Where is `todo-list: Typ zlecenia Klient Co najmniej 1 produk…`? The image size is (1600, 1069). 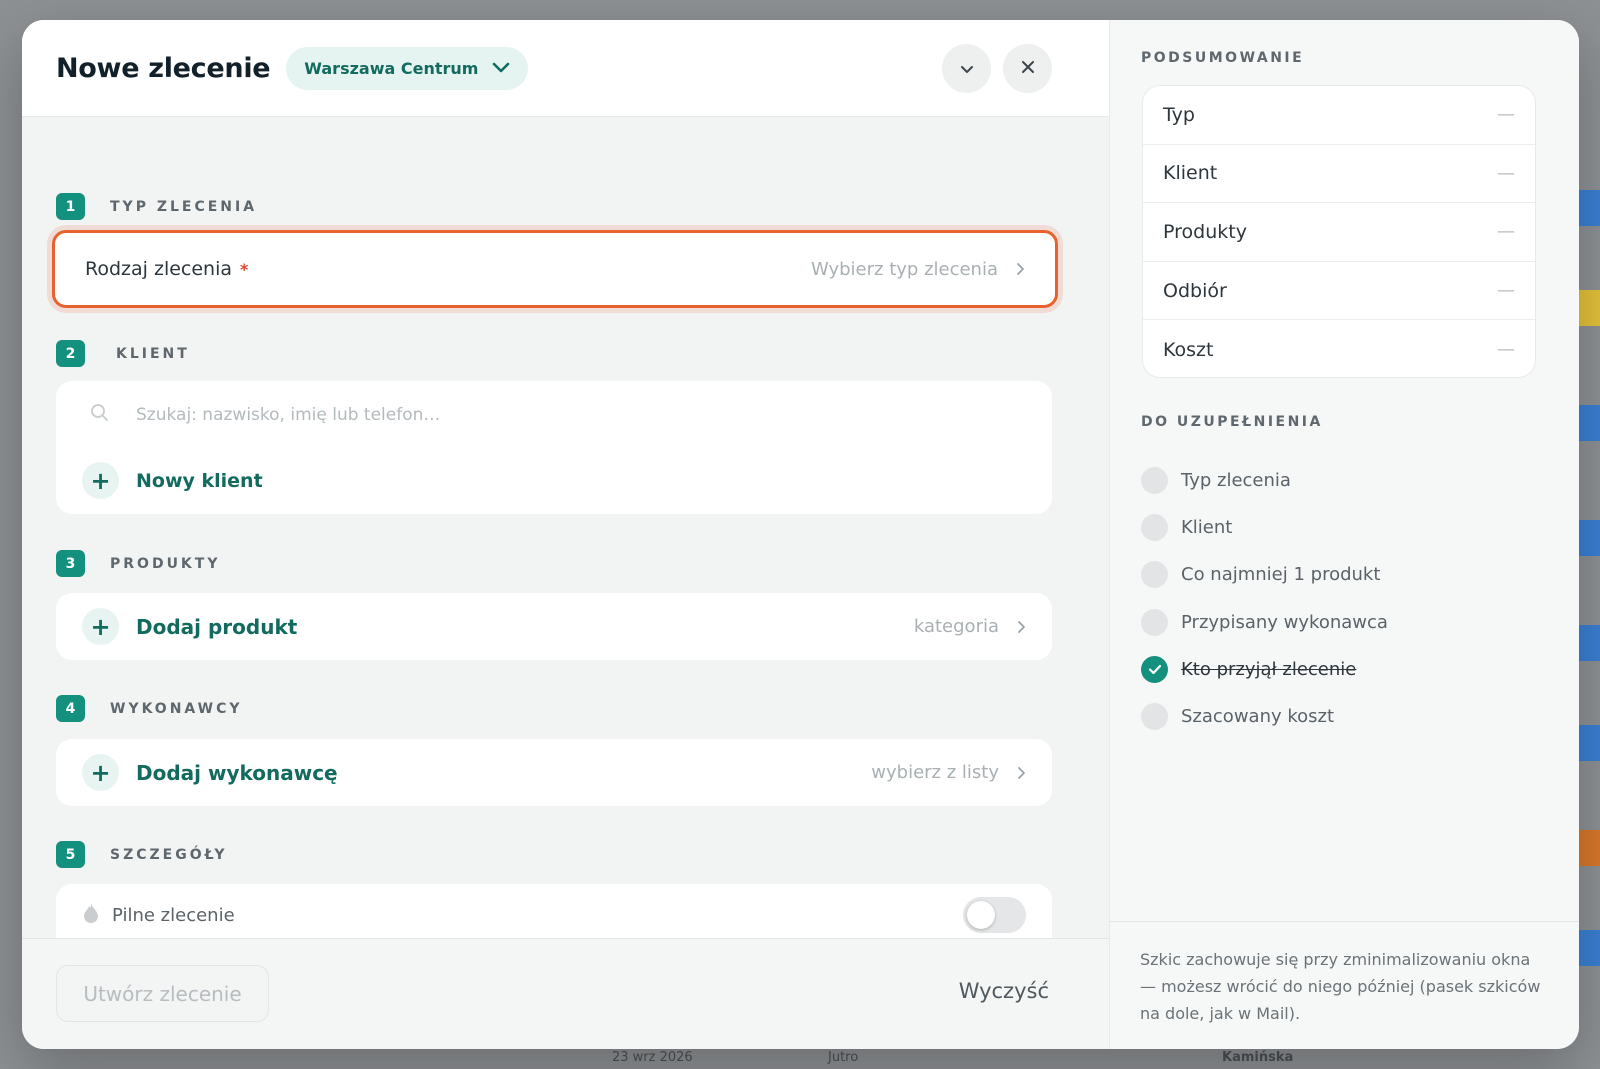
todo-list: Typ zlecenia Klient Co najmniej 1 produk… is located at coordinates (1264, 598).